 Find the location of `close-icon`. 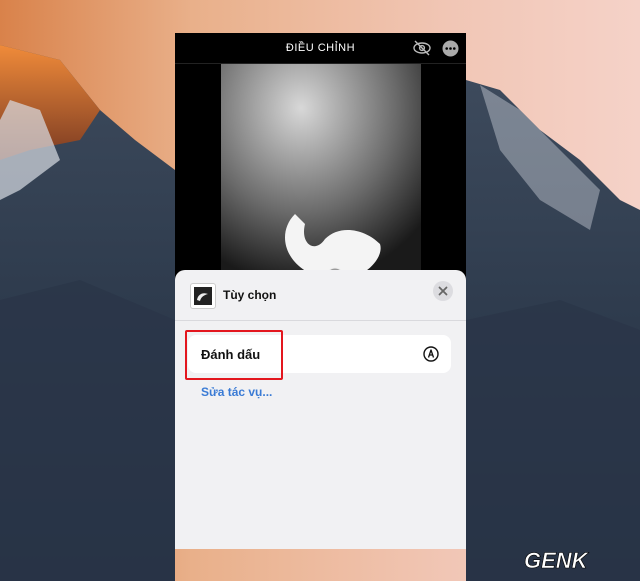

close-icon is located at coordinates (443, 291).